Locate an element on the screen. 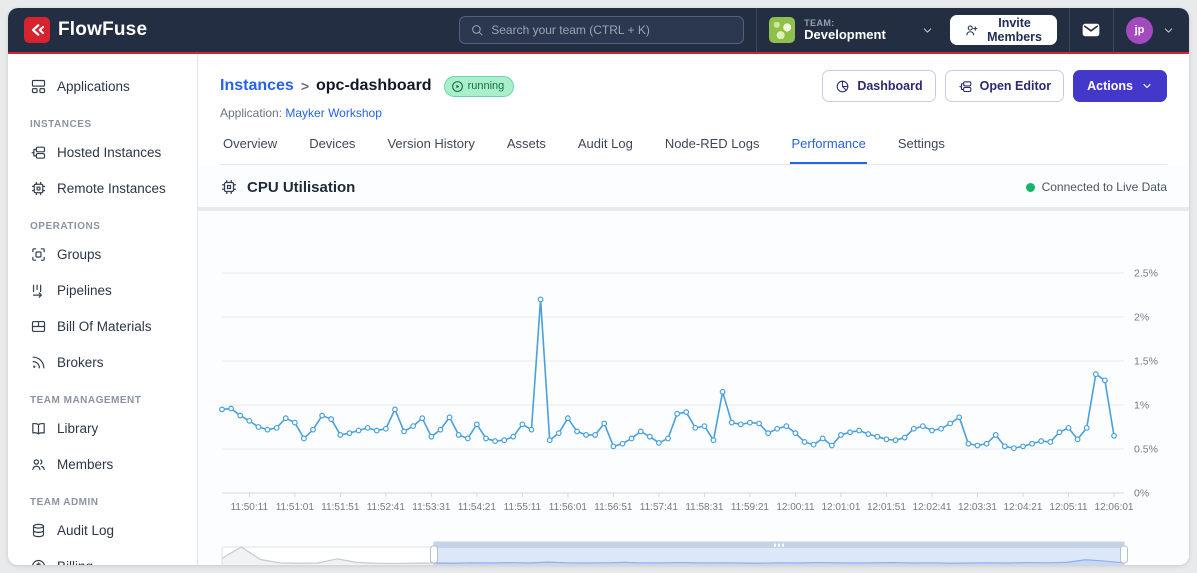  user-menu: jp is located at coordinates (1150, 30).